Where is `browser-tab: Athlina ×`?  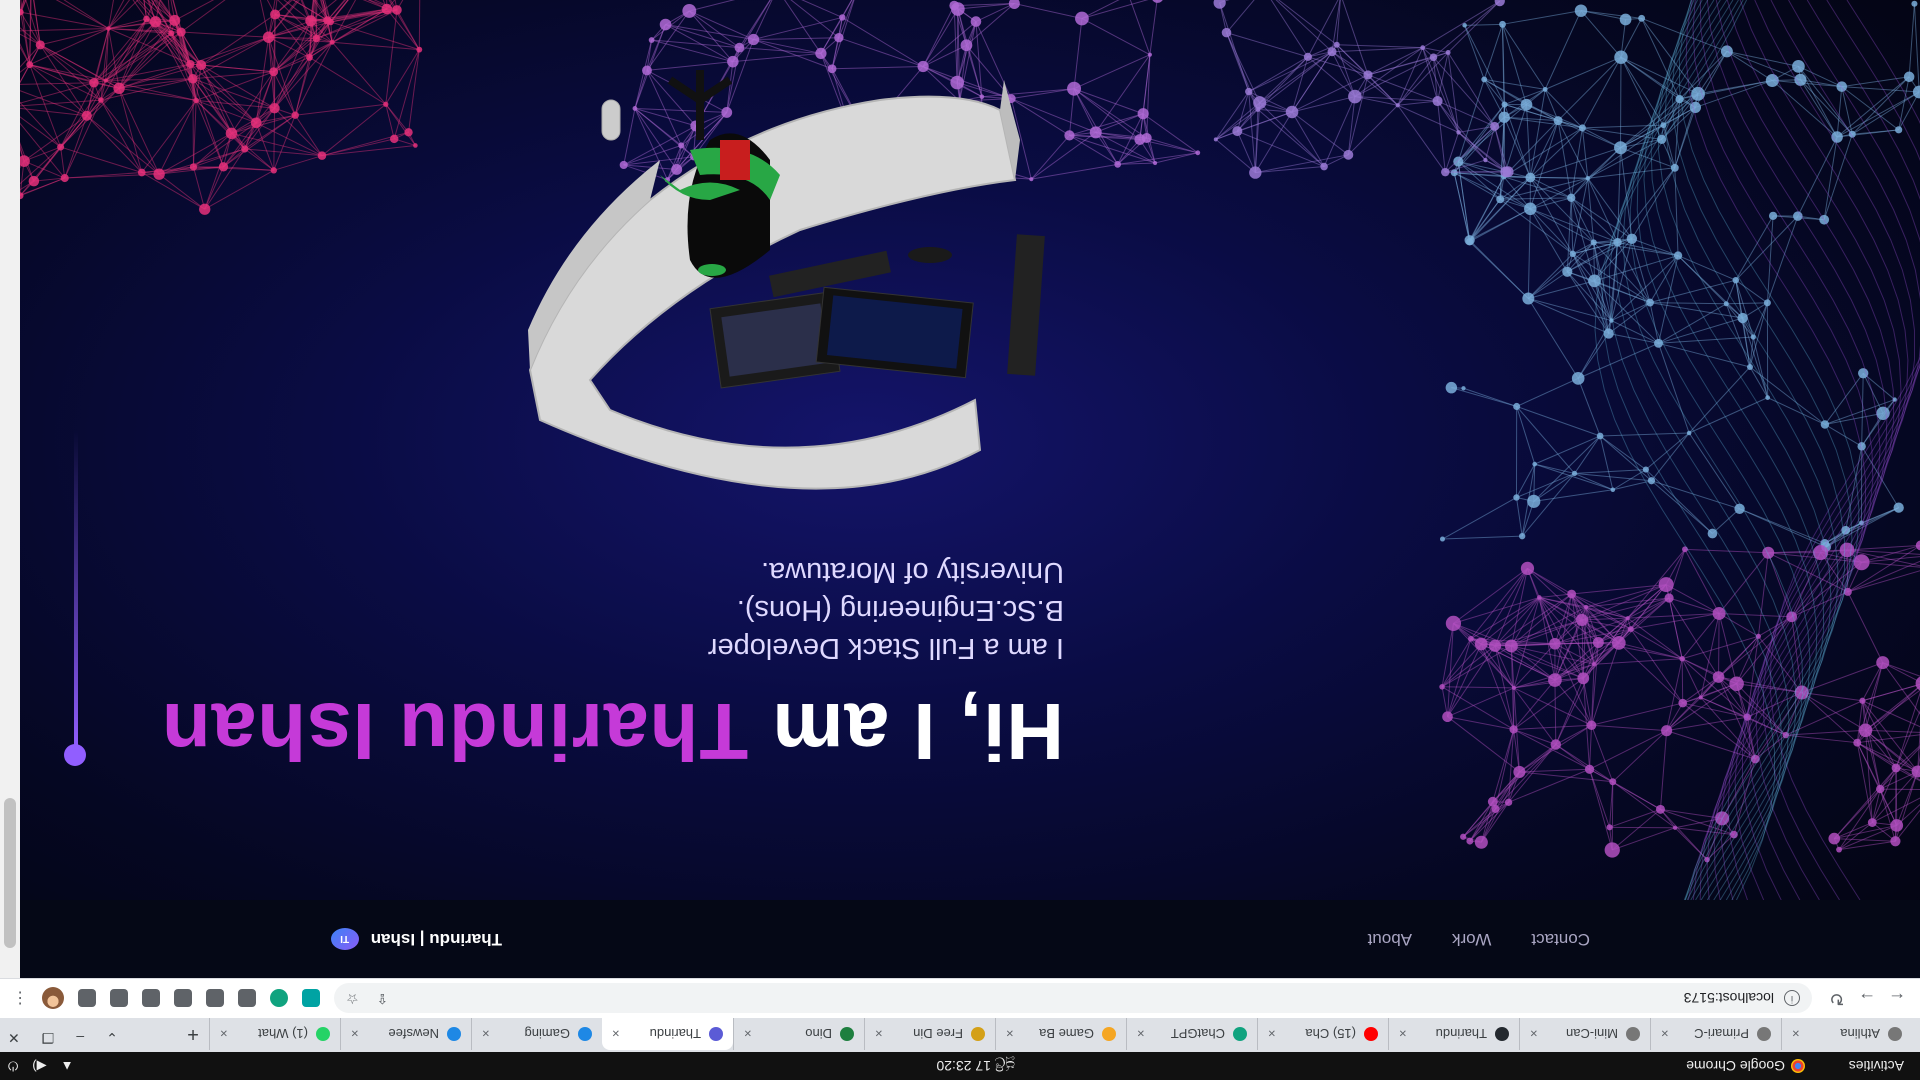
browser-tab: Athlina × is located at coordinates (1846, 1034).